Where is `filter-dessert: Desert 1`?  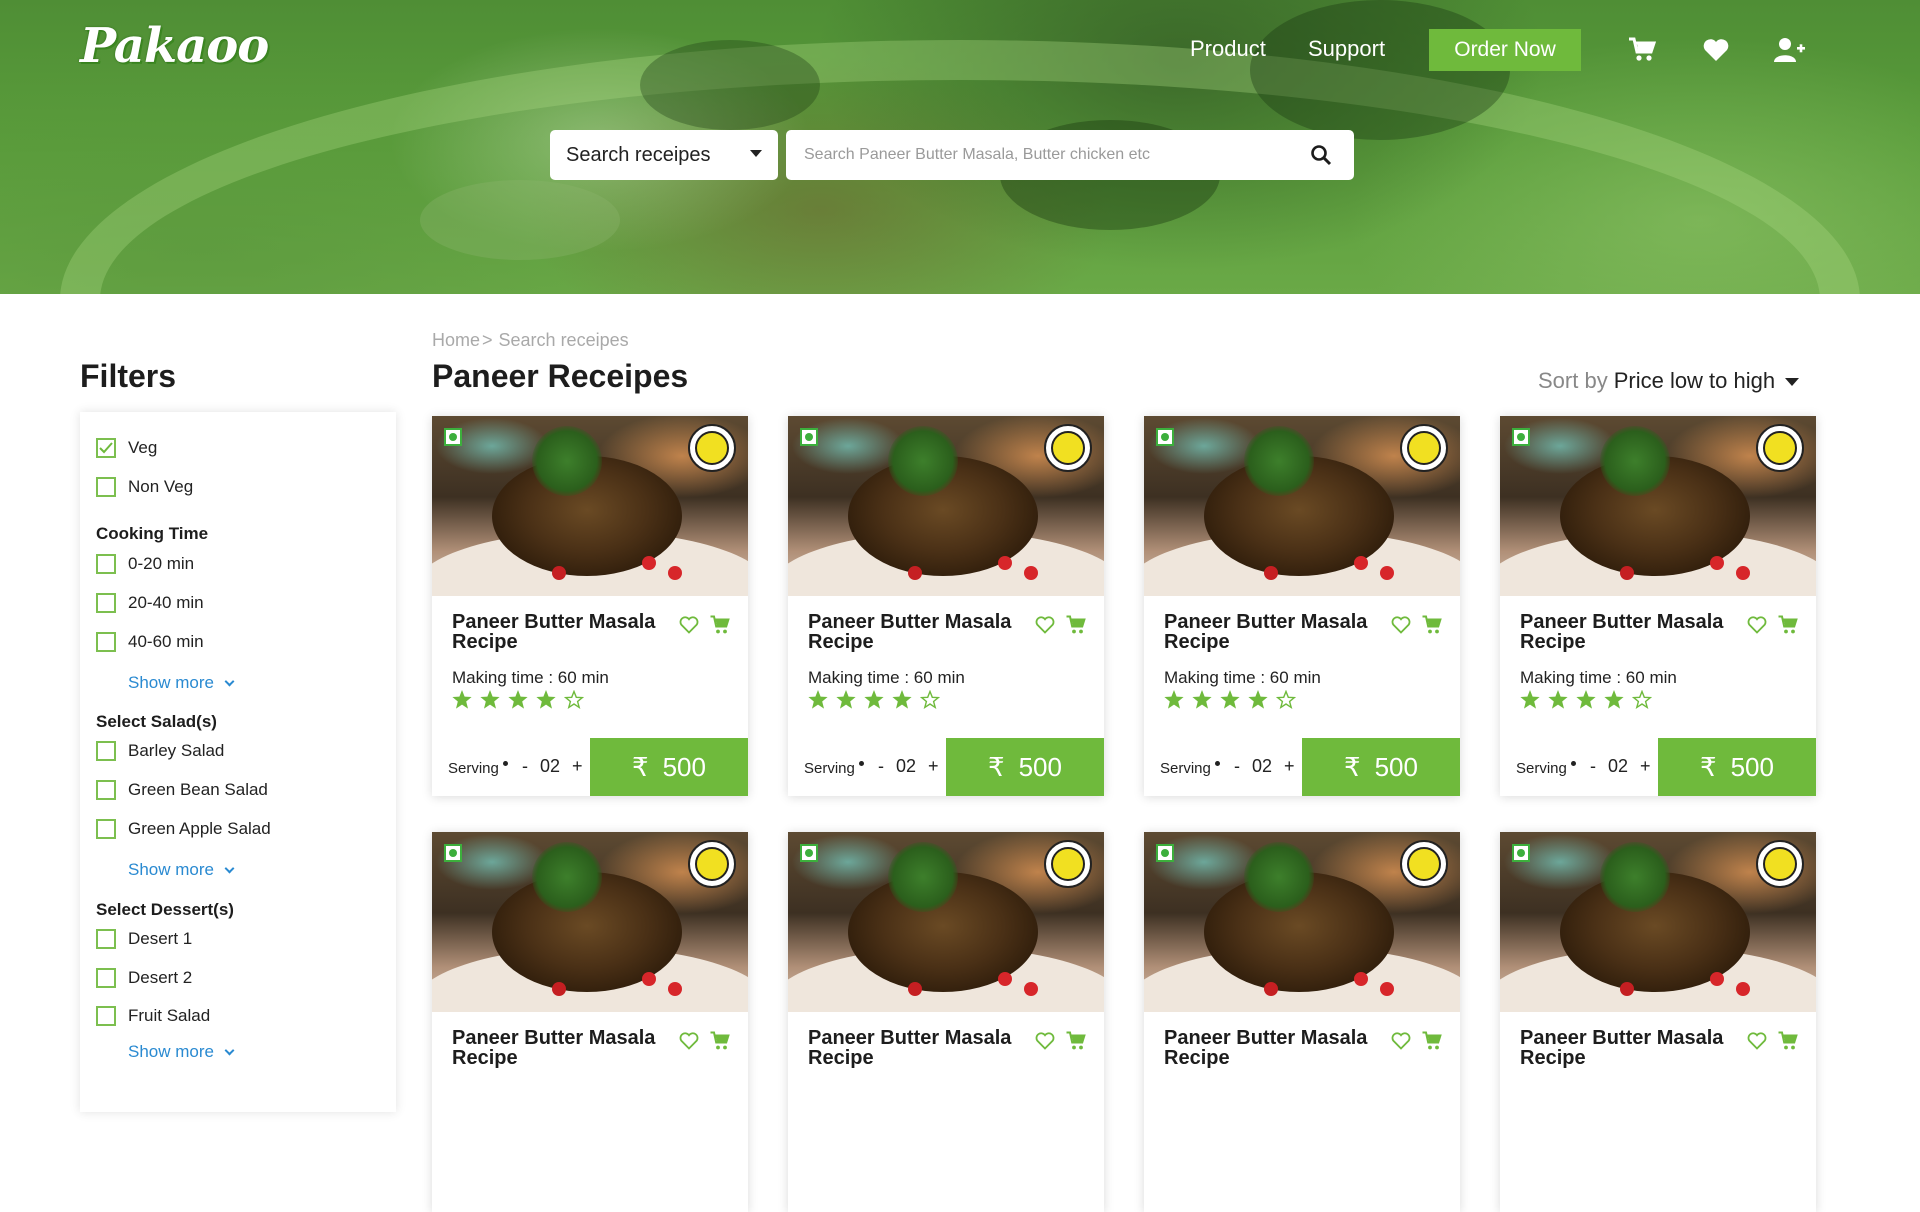 filter-dessert: Desert 1 is located at coordinates (144, 939).